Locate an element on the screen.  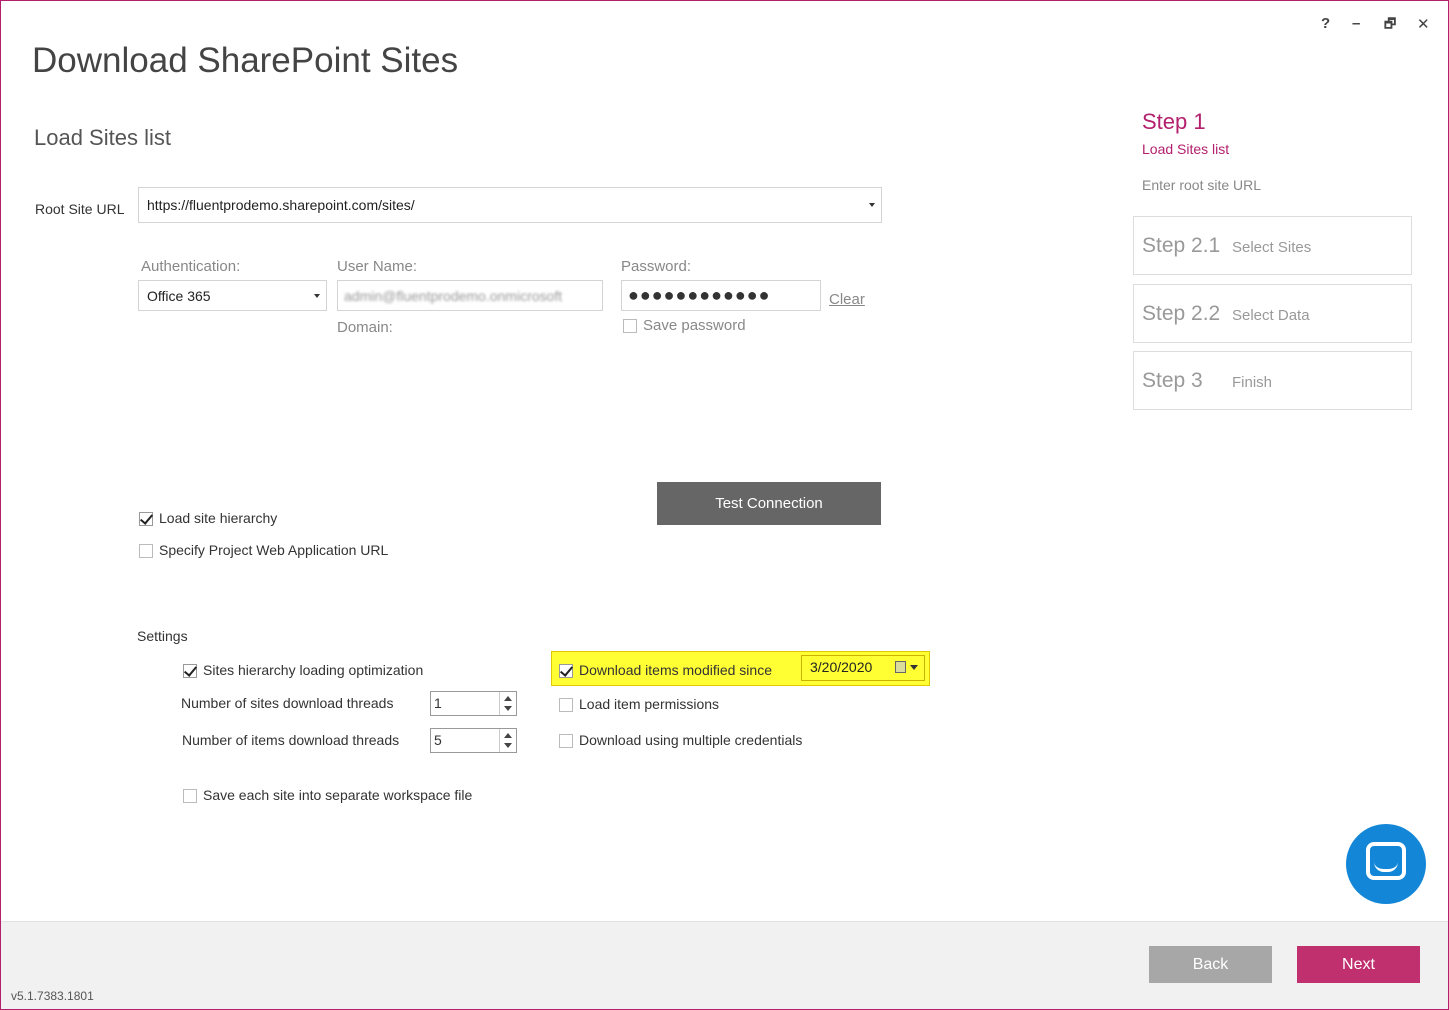
auth-value: Office 365 is located at coordinates (179, 295).